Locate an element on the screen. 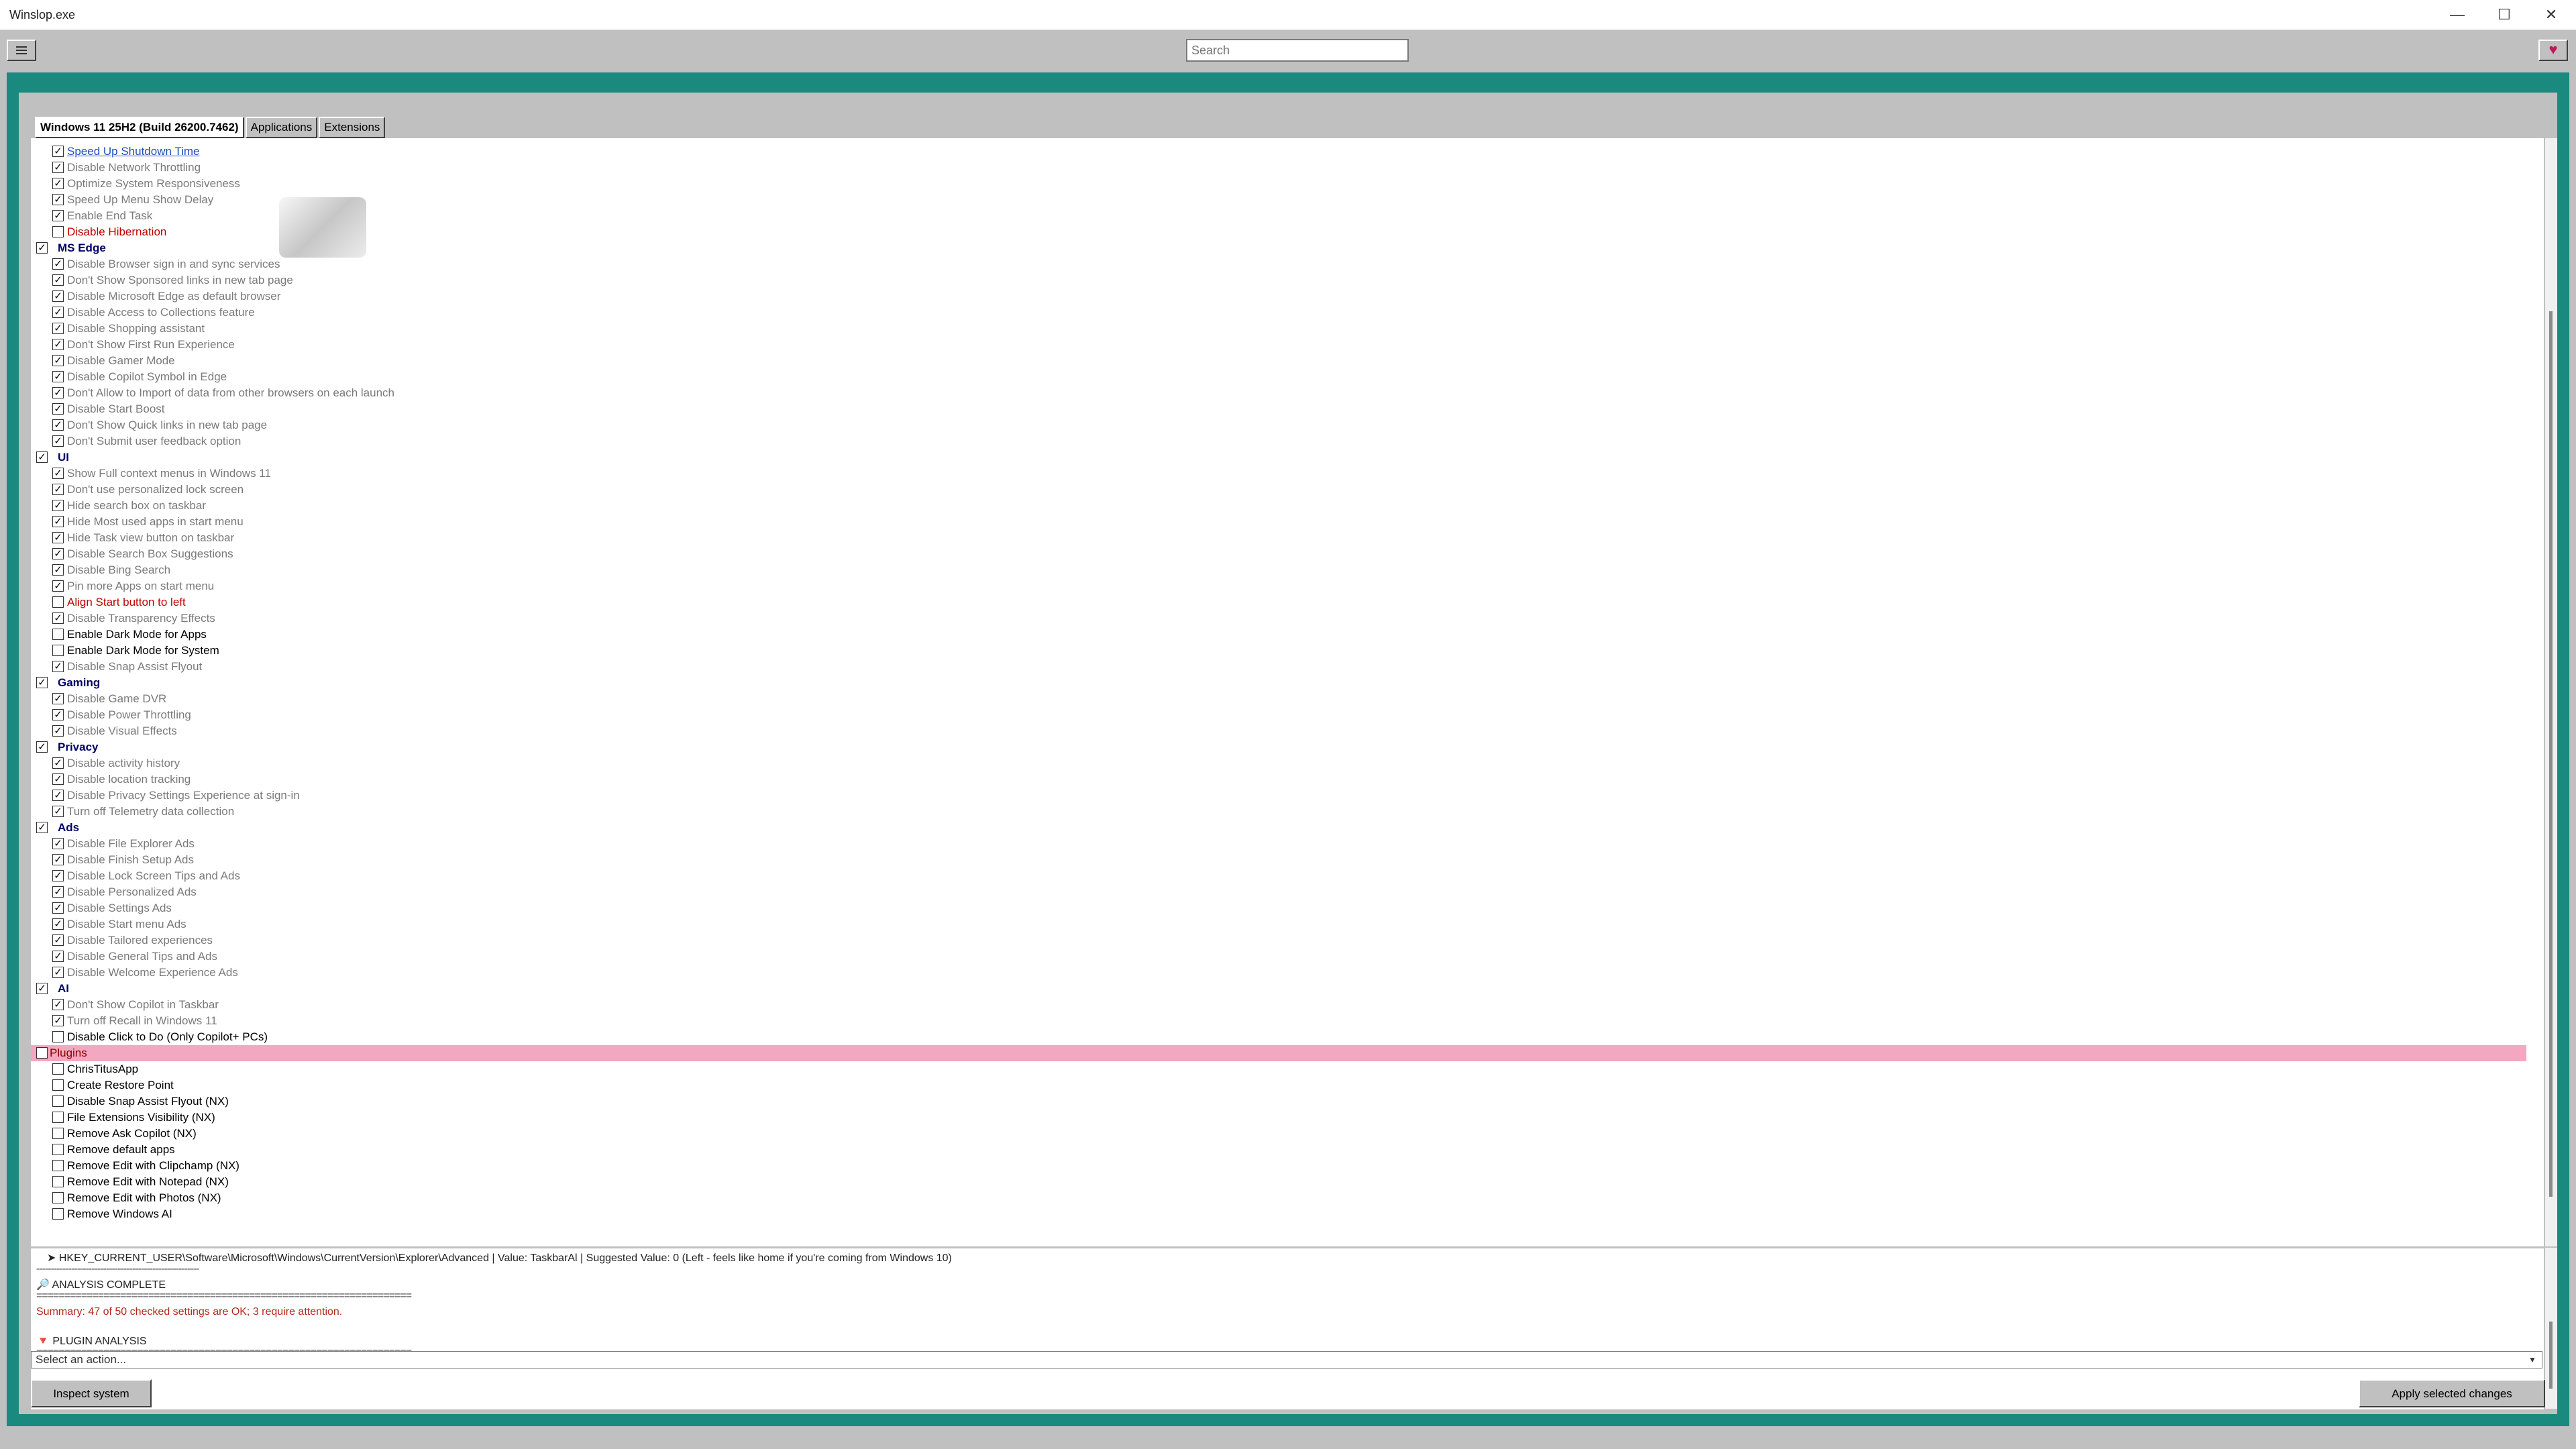 This screenshot has width=2576, height=1449. setting-row: ✓ Don't use personalized lock screen is located at coordinates (1278, 490).